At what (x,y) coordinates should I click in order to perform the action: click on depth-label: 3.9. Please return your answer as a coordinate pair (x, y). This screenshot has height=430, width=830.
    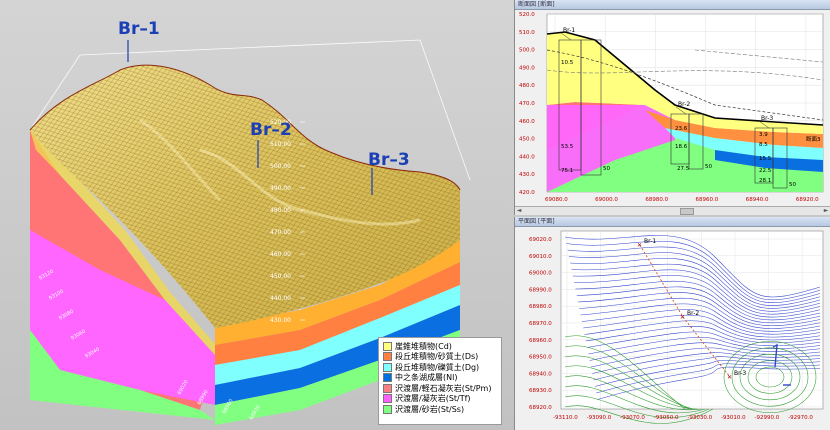
    Looking at the image, I should click on (763, 135).